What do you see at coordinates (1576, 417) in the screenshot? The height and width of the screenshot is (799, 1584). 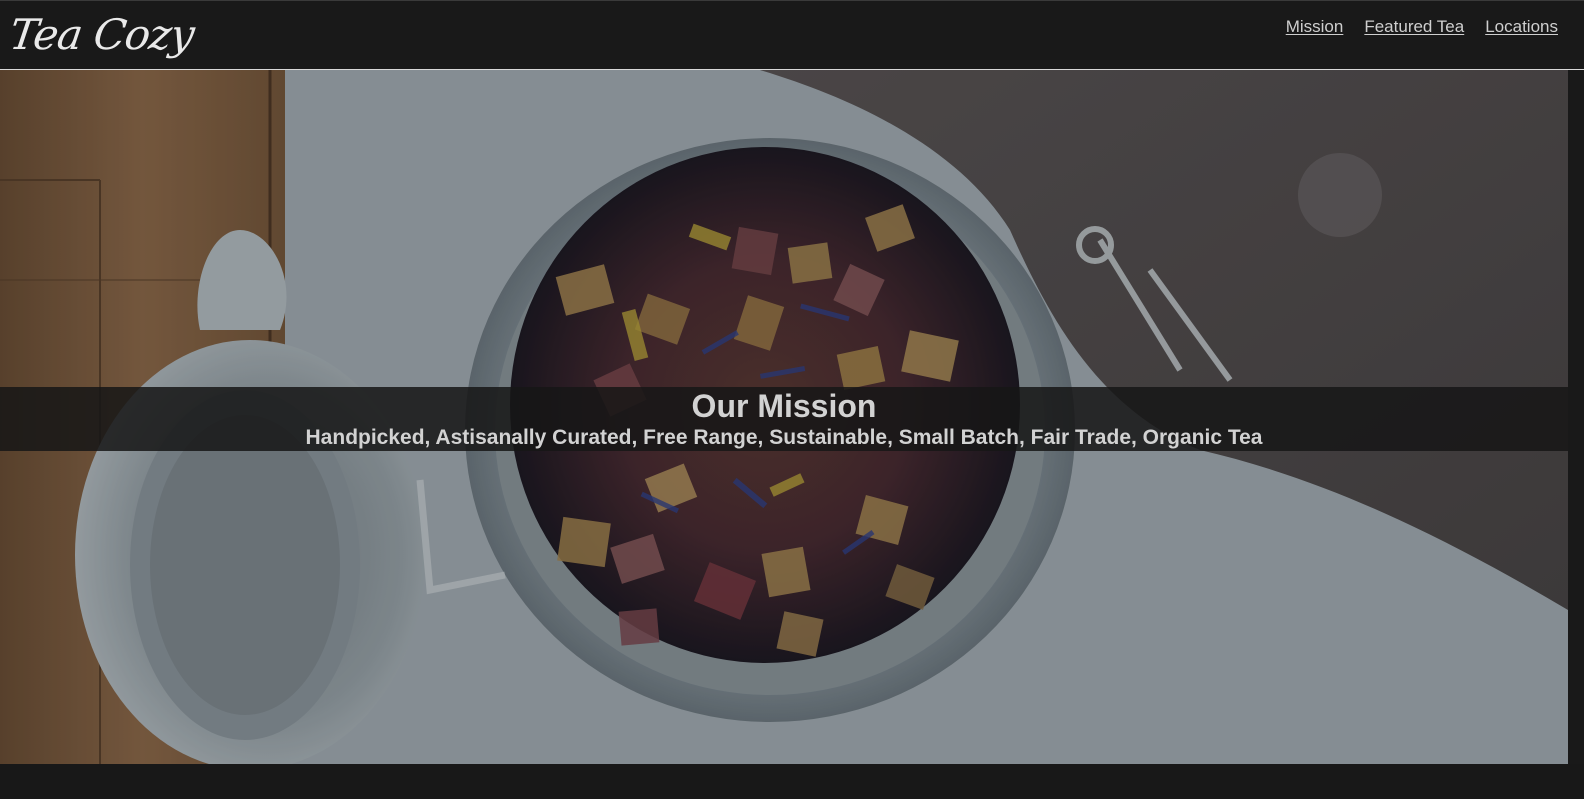 I see `scrollbar-track` at bounding box center [1576, 417].